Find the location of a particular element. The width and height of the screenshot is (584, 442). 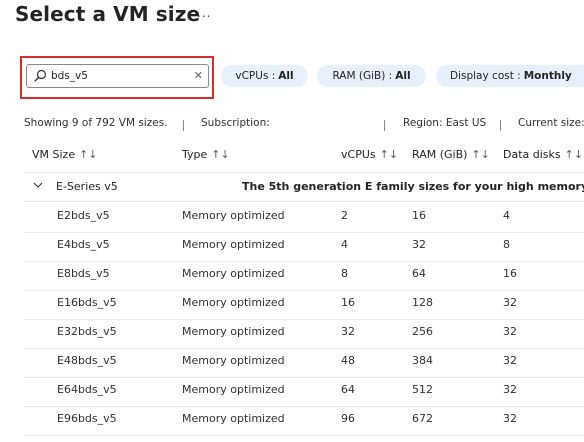

vcpus-filter-pill: vCPUs : All is located at coordinates (264, 76).